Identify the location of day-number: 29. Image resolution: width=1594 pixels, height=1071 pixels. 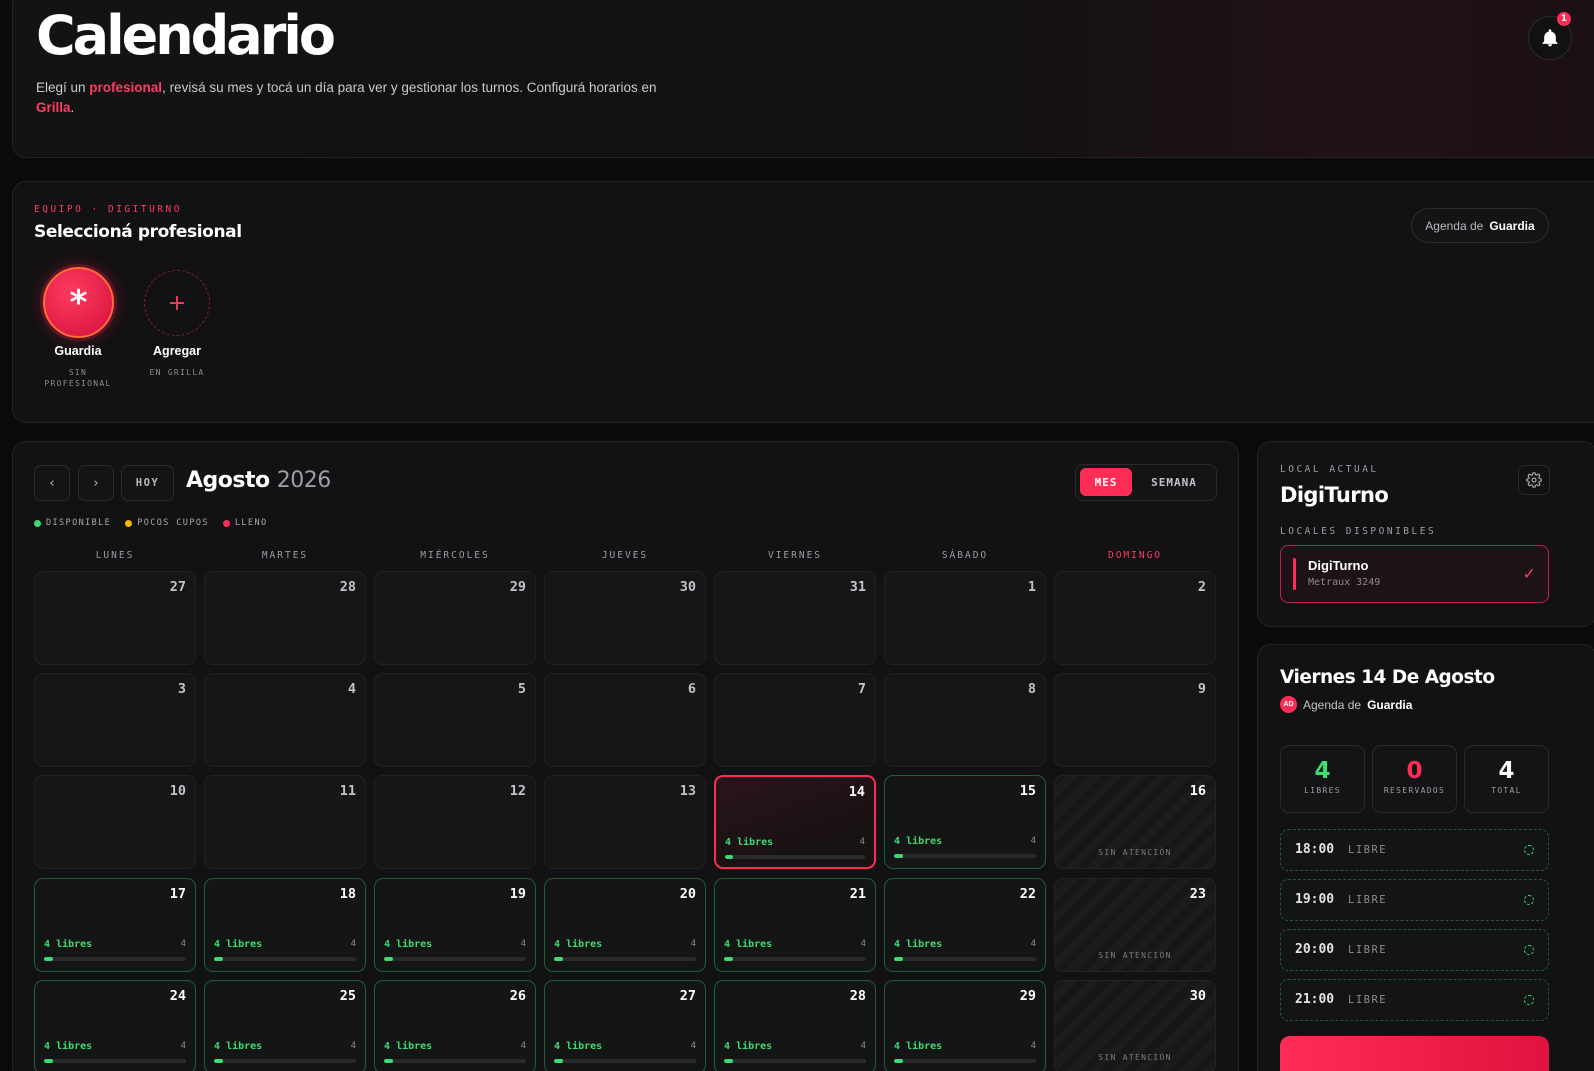
(517, 587).